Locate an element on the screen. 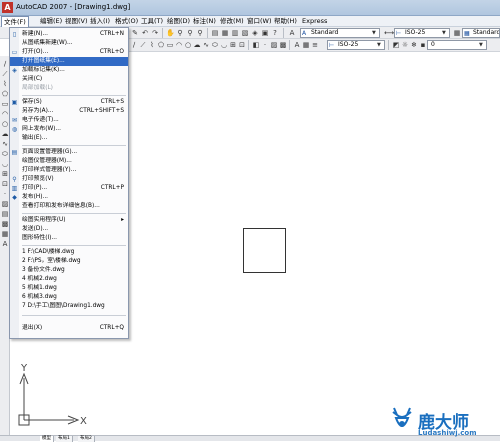  menu-draw: 绘图(D) is located at coordinates (178, 21).